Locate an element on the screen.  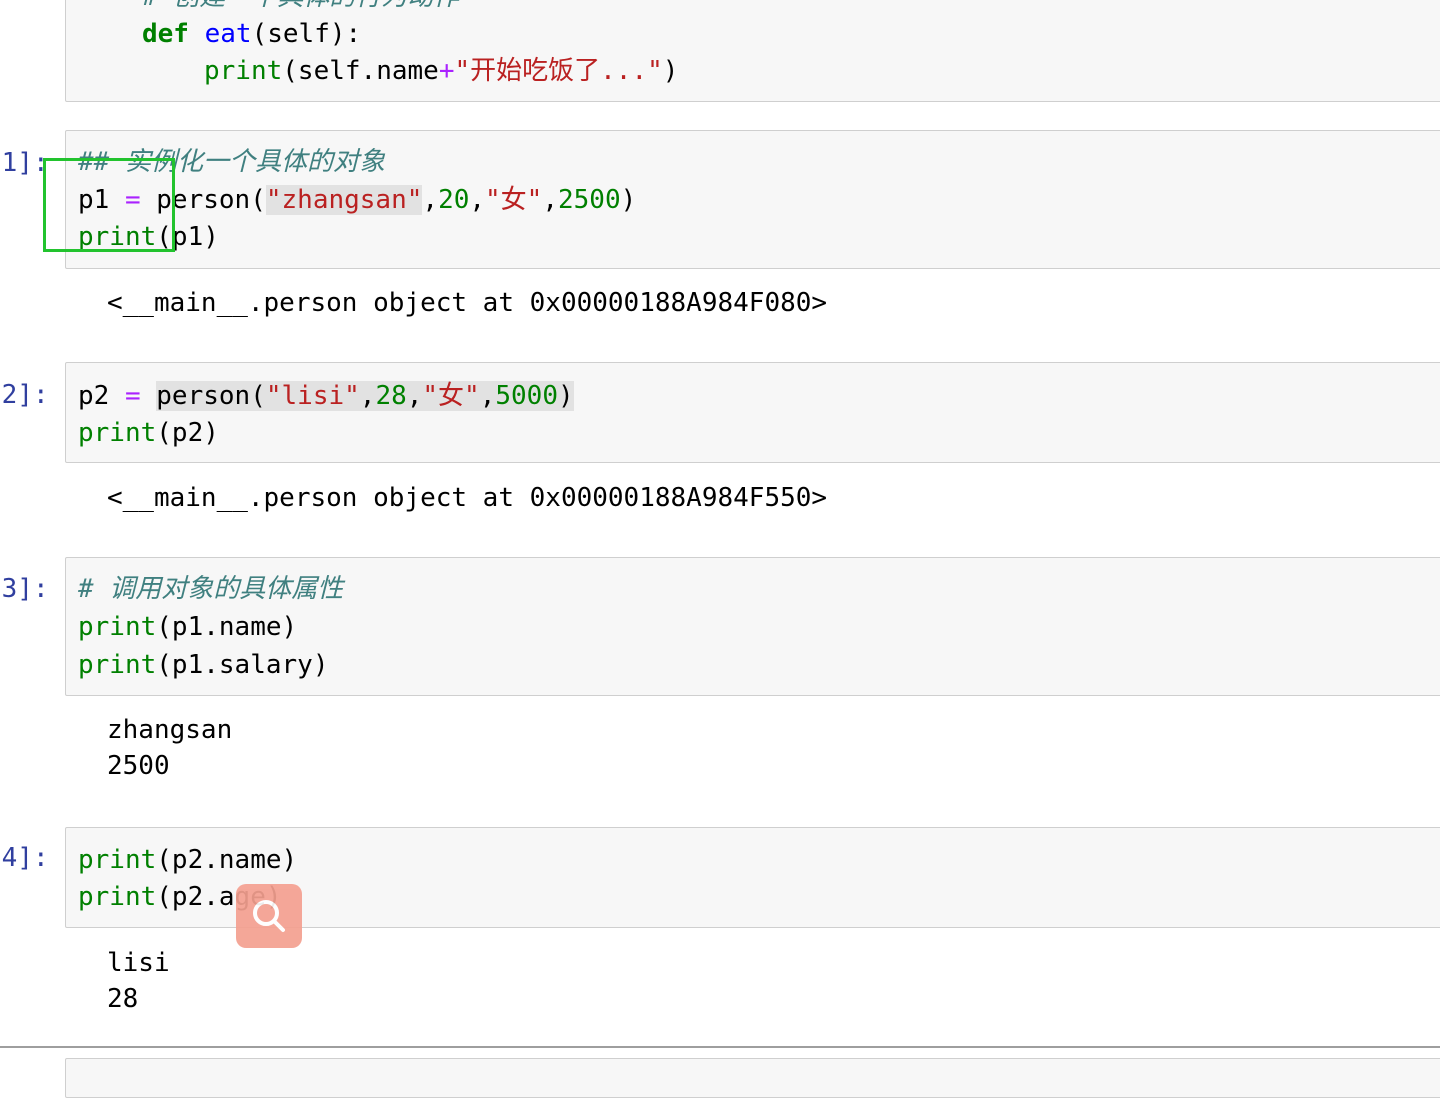
code-line-print-eat: print(self.name+"开始吃饭了...") is located at coordinates (441, 71).